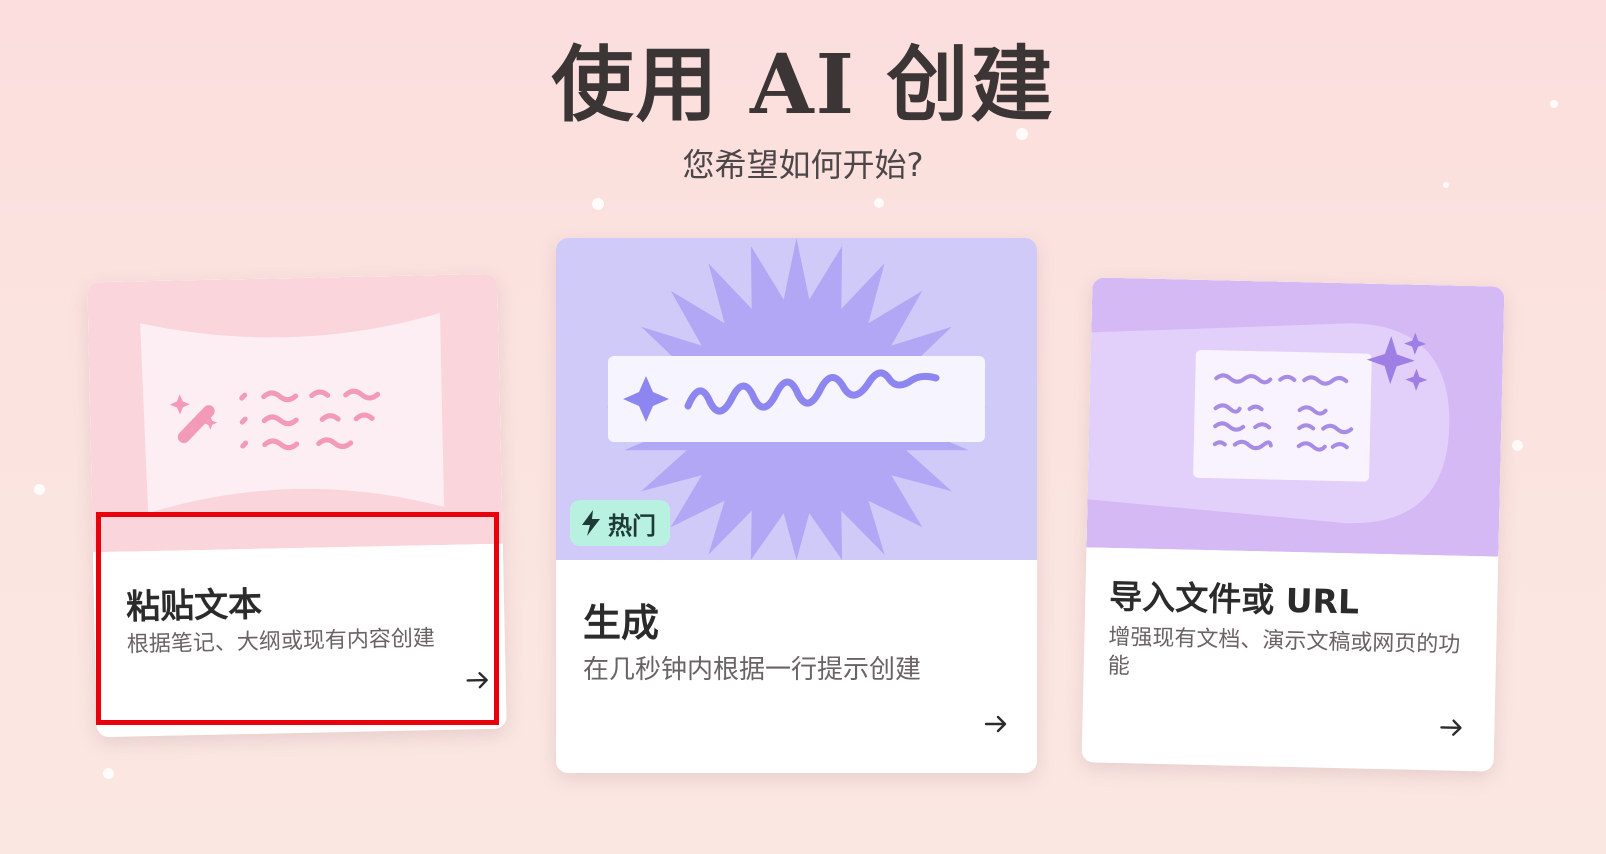  What do you see at coordinates (803, 165) in the screenshot?
I see `page-subtitle: 您希望如何开始?` at bounding box center [803, 165].